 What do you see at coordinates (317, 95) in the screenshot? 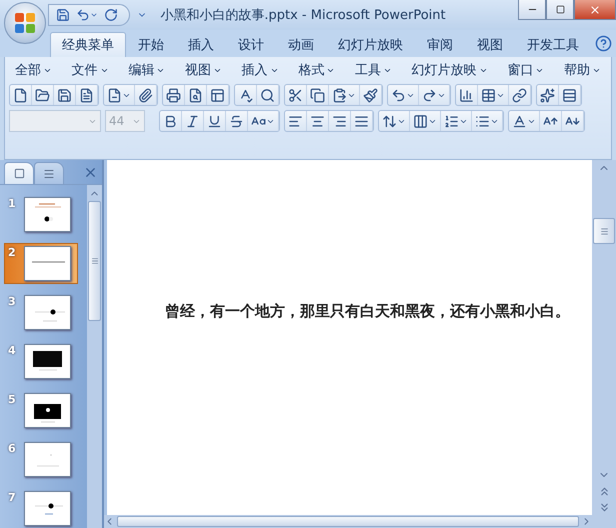
I see `copy-icon` at bounding box center [317, 95].